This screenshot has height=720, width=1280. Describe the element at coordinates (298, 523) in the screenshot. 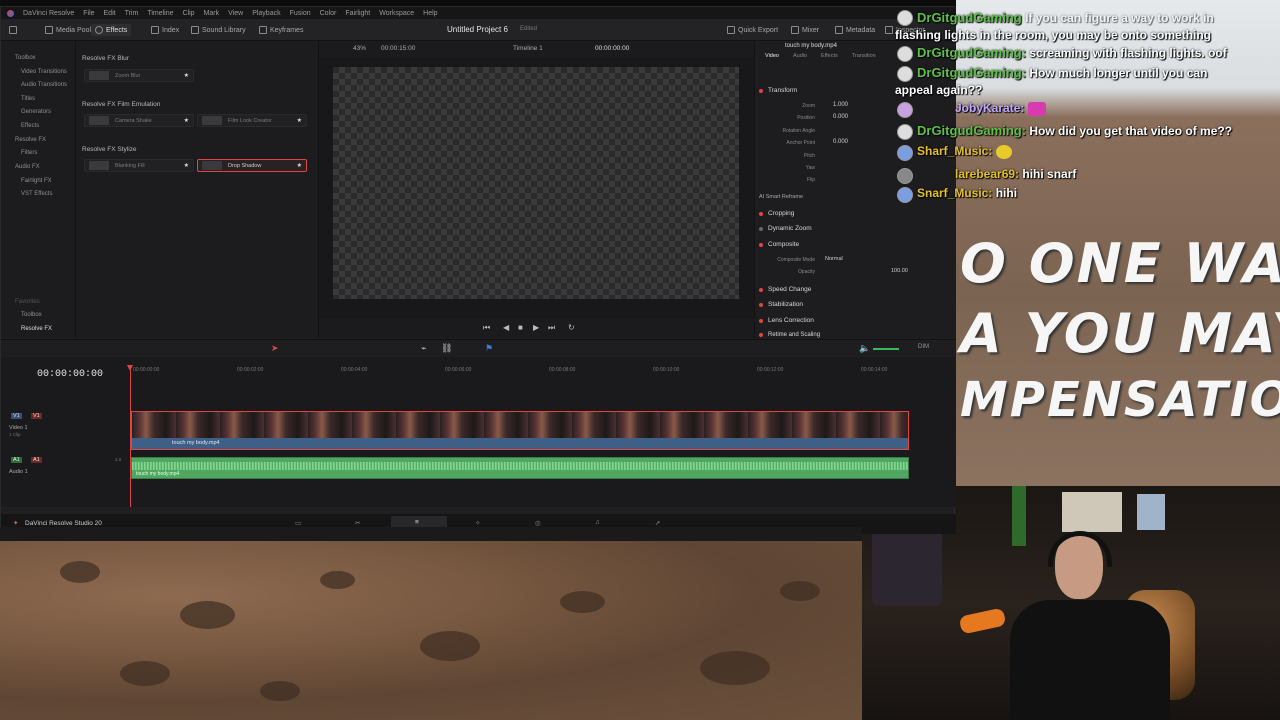

I see `media-page-icon: ▭` at that location.